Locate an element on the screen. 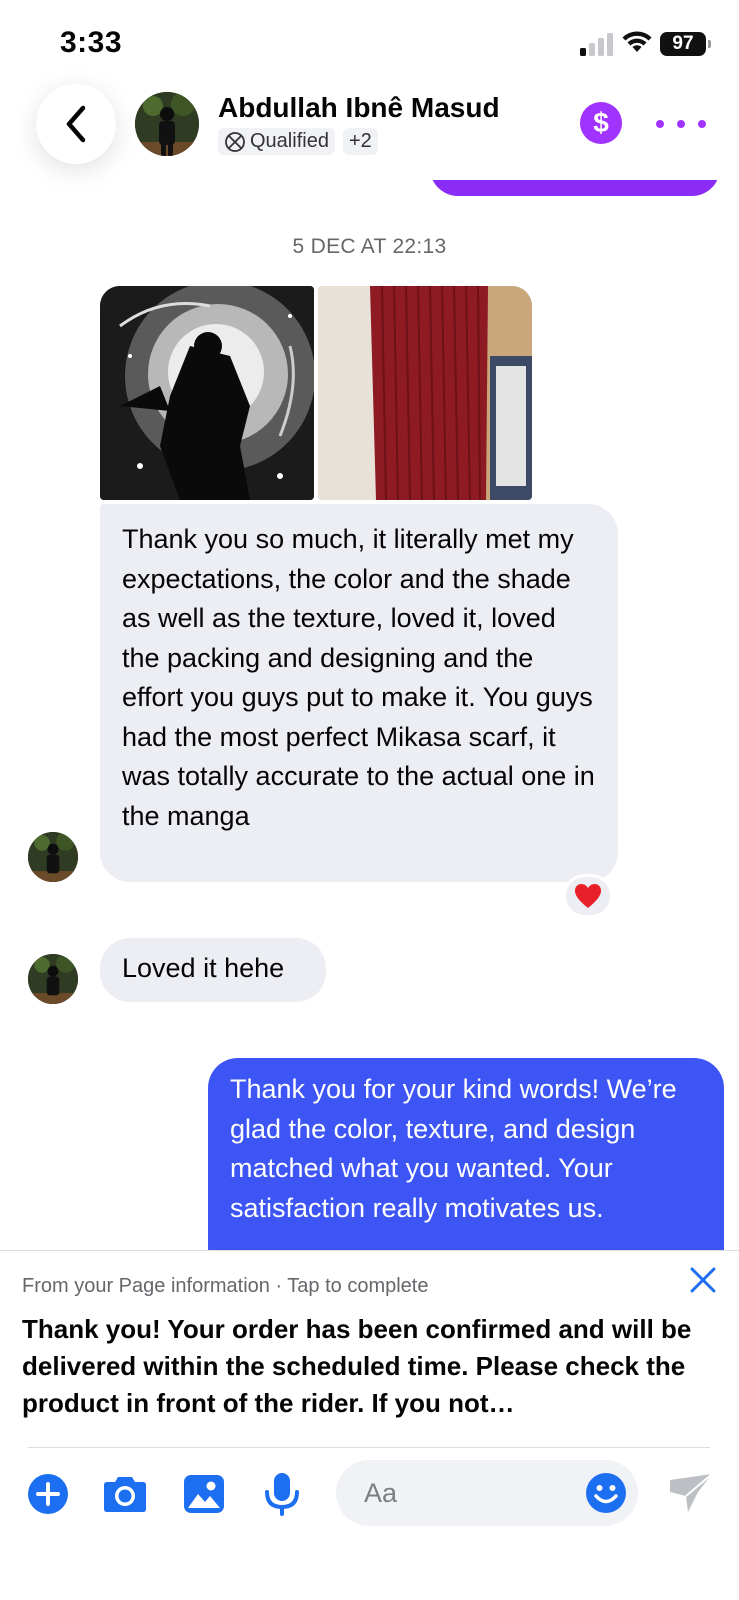 Image resolution: width=739 pixels, height=1600 pixels. extra-labels-count: +2 is located at coordinates (360, 141).